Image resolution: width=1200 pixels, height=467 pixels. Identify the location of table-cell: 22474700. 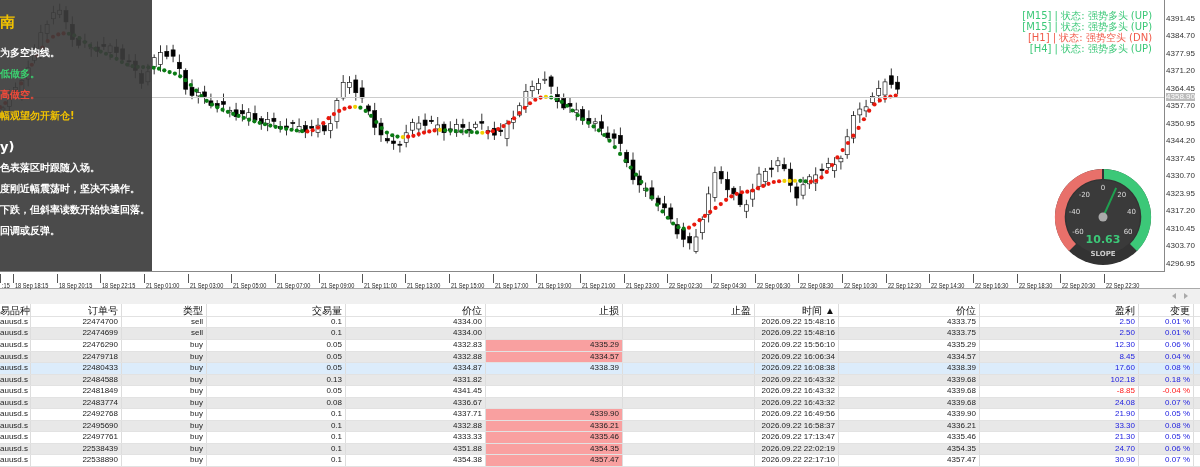
(76, 322).